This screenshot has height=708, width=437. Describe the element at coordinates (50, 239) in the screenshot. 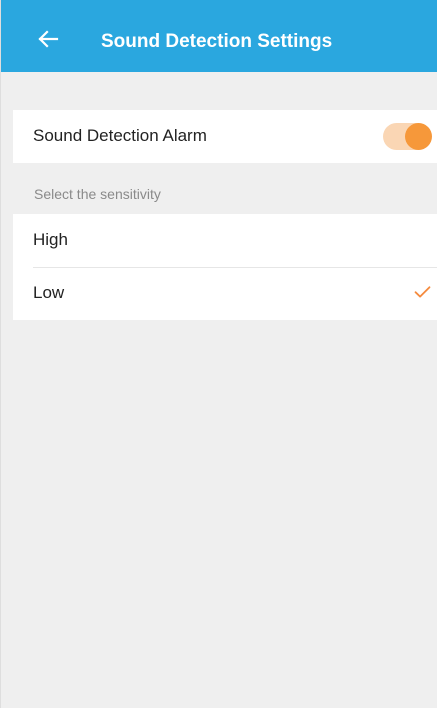

I see `sensitivity-option-label: High` at that location.